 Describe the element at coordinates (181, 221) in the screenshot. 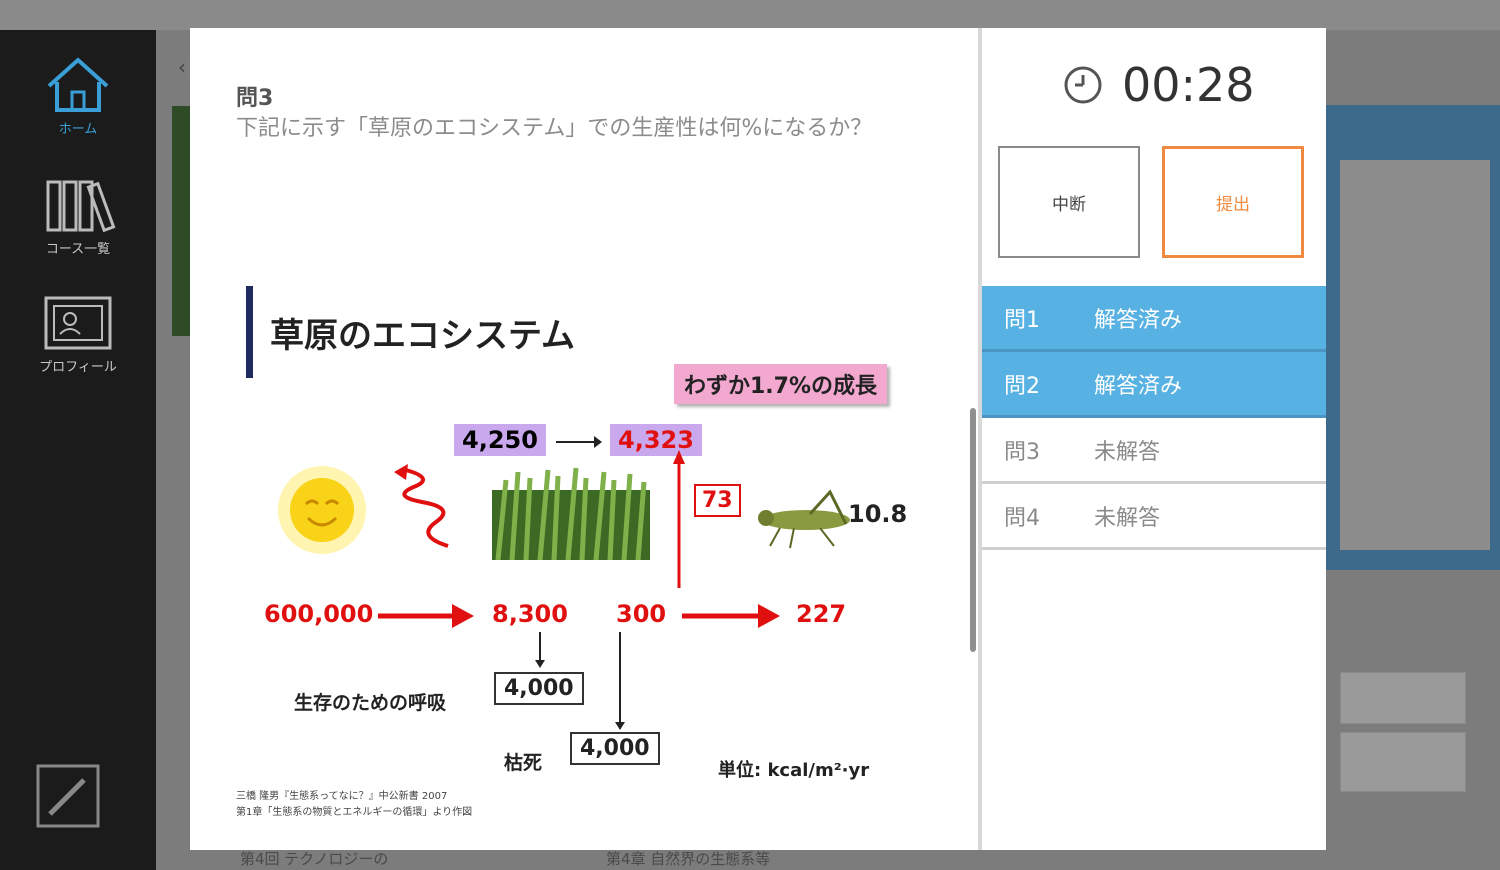

I see `background-thumbnail` at that location.